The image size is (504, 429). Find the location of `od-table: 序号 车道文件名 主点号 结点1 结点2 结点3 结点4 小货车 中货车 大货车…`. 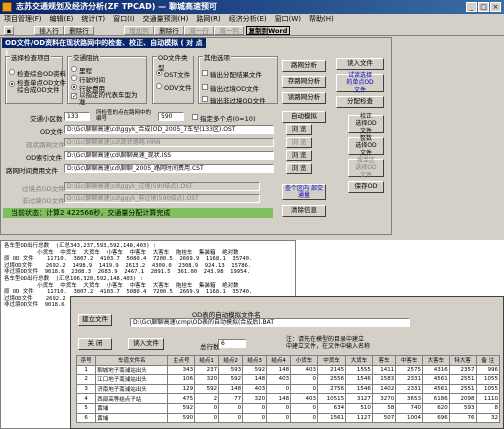

od-table: 序号 车道文件名 主点号 结点1 结点2 结点3 结点4 小货车 中货车 大货车… is located at coordinates (288, 389).